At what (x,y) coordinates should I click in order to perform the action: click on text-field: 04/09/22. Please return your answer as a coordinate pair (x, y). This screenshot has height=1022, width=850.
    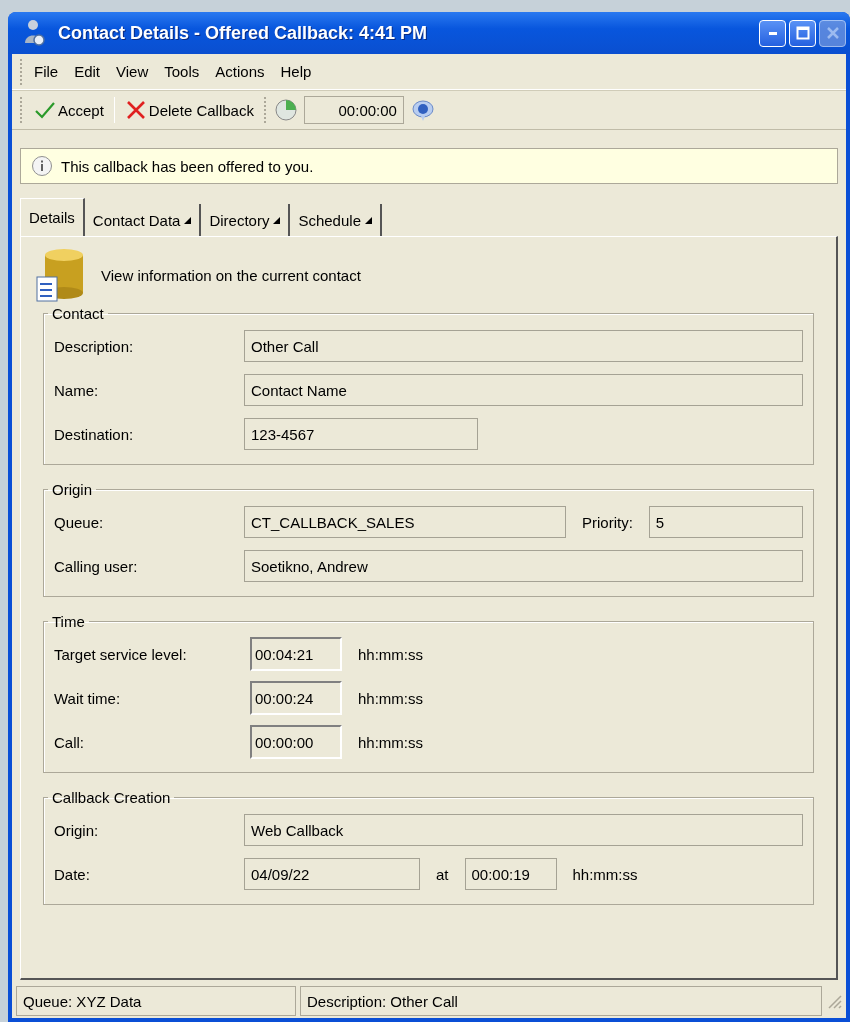
    Looking at the image, I should click on (332, 874).